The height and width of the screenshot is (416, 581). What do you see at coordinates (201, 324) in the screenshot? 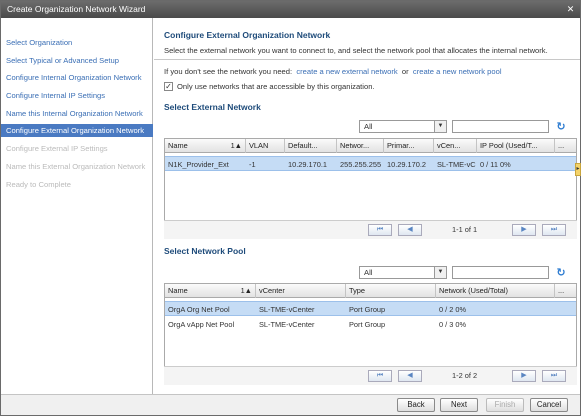
I see `cell-name: OrgA vApp Net Pool` at bounding box center [201, 324].